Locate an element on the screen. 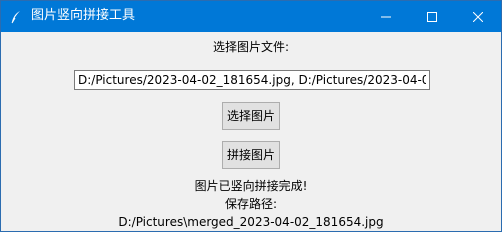  close-icon is located at coordinates (478, 16).